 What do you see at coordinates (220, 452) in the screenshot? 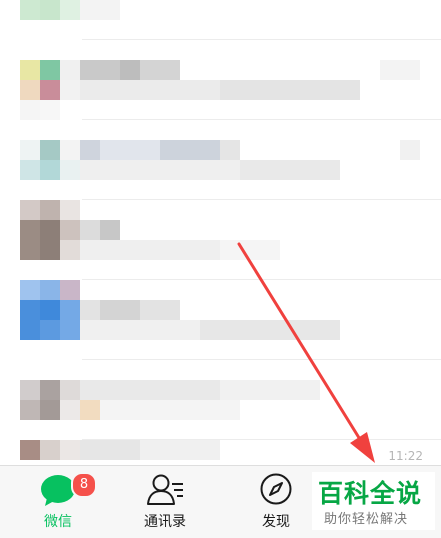
I see `chat-row: 11:22` at bounding box center [220, 452].